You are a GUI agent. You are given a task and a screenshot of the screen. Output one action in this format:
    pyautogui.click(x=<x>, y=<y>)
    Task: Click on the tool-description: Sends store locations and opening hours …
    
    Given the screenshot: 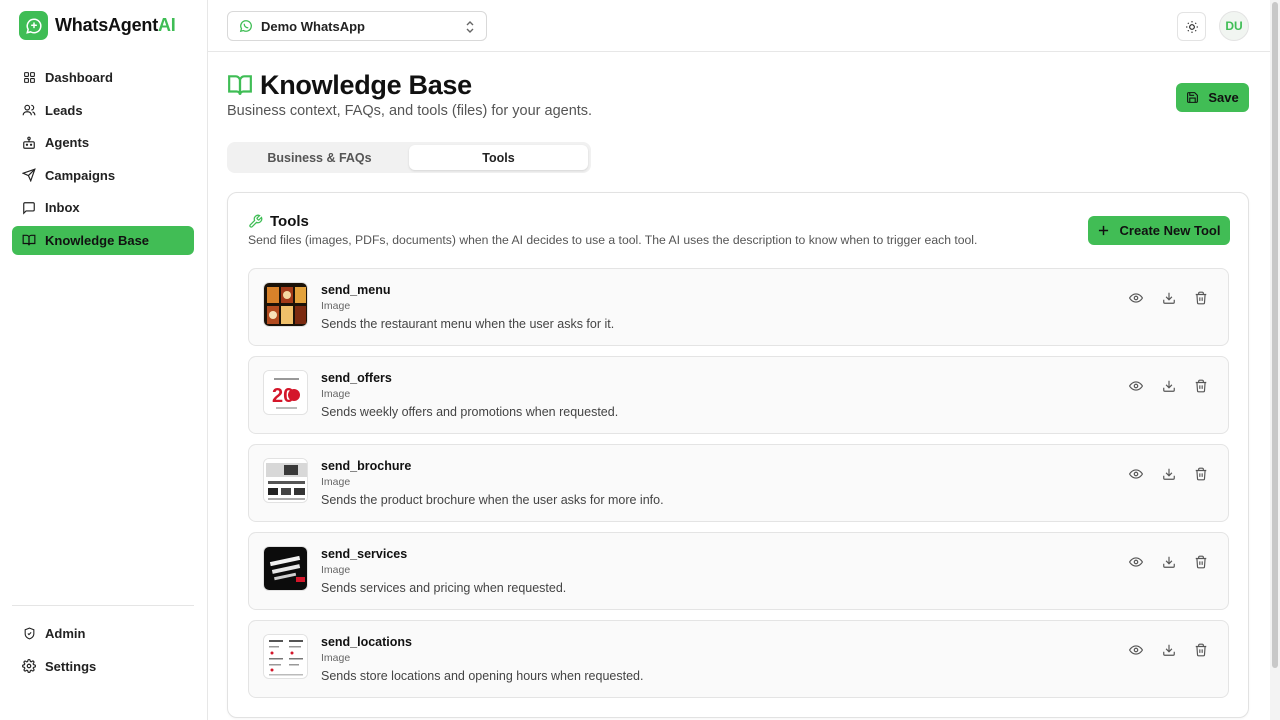 What is the action you would take?
    pyautogui.click(x=482, y=676)
    